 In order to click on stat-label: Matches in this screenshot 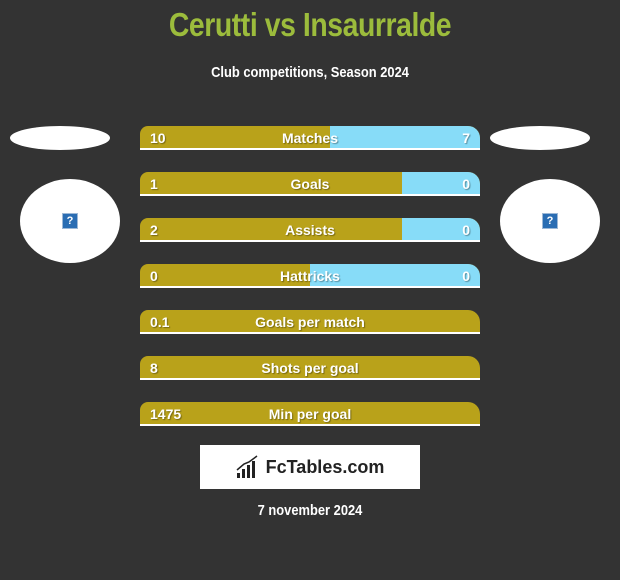, I will do `click(310, 138)`.